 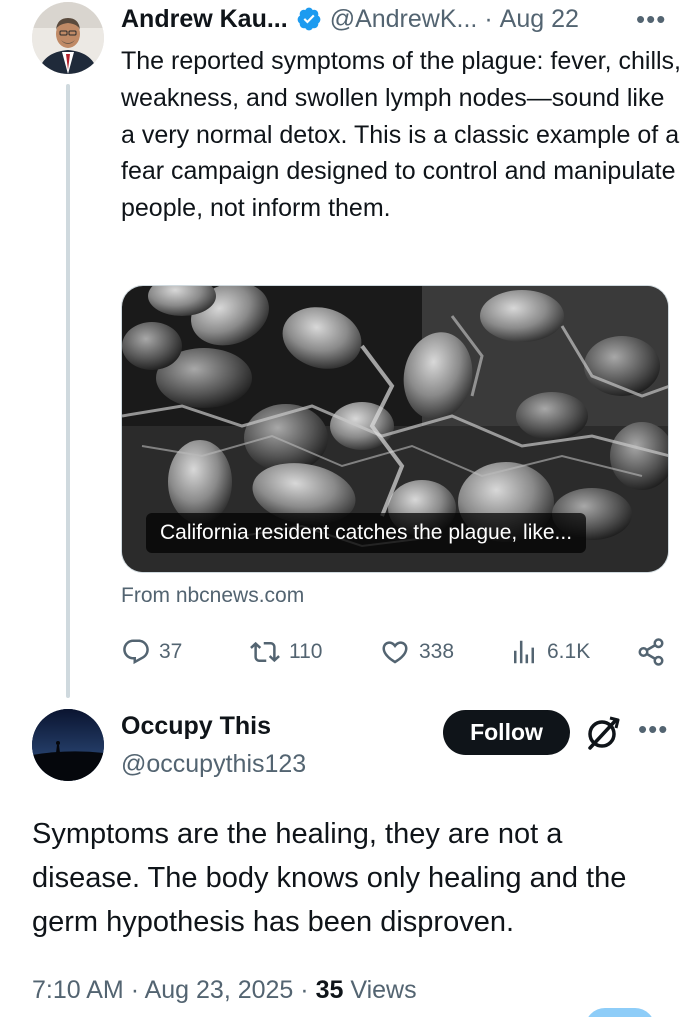 What do you see at coordinates (569, 651) in the screenshot?
I see `views-count: 6.1K` at bounding box center [569, 651].